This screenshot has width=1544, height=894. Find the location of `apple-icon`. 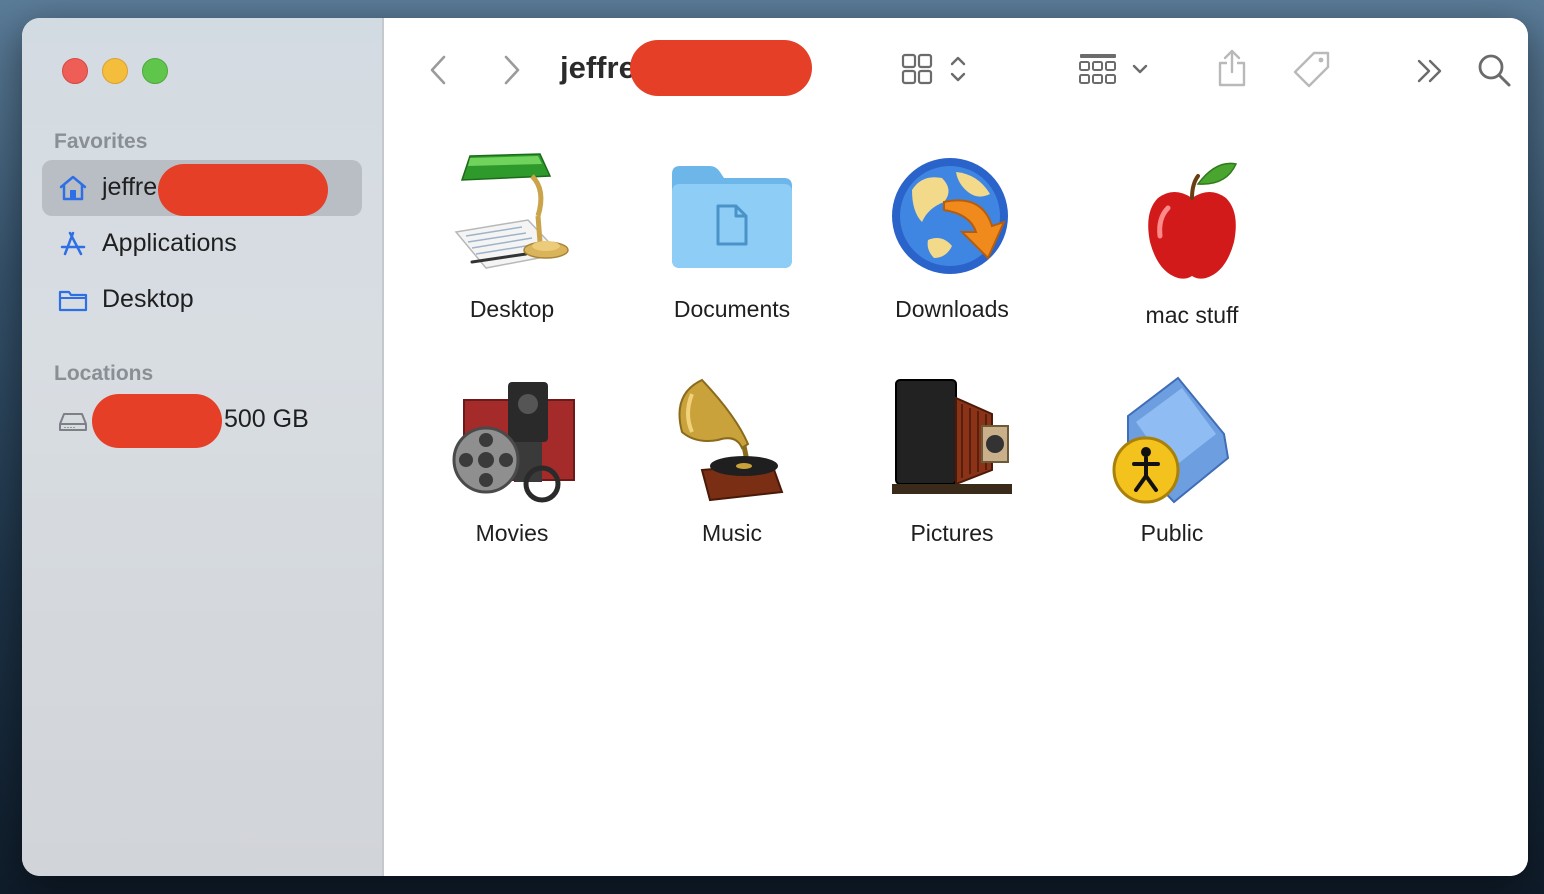

apple-icon is located at coordinates (1192, 226).